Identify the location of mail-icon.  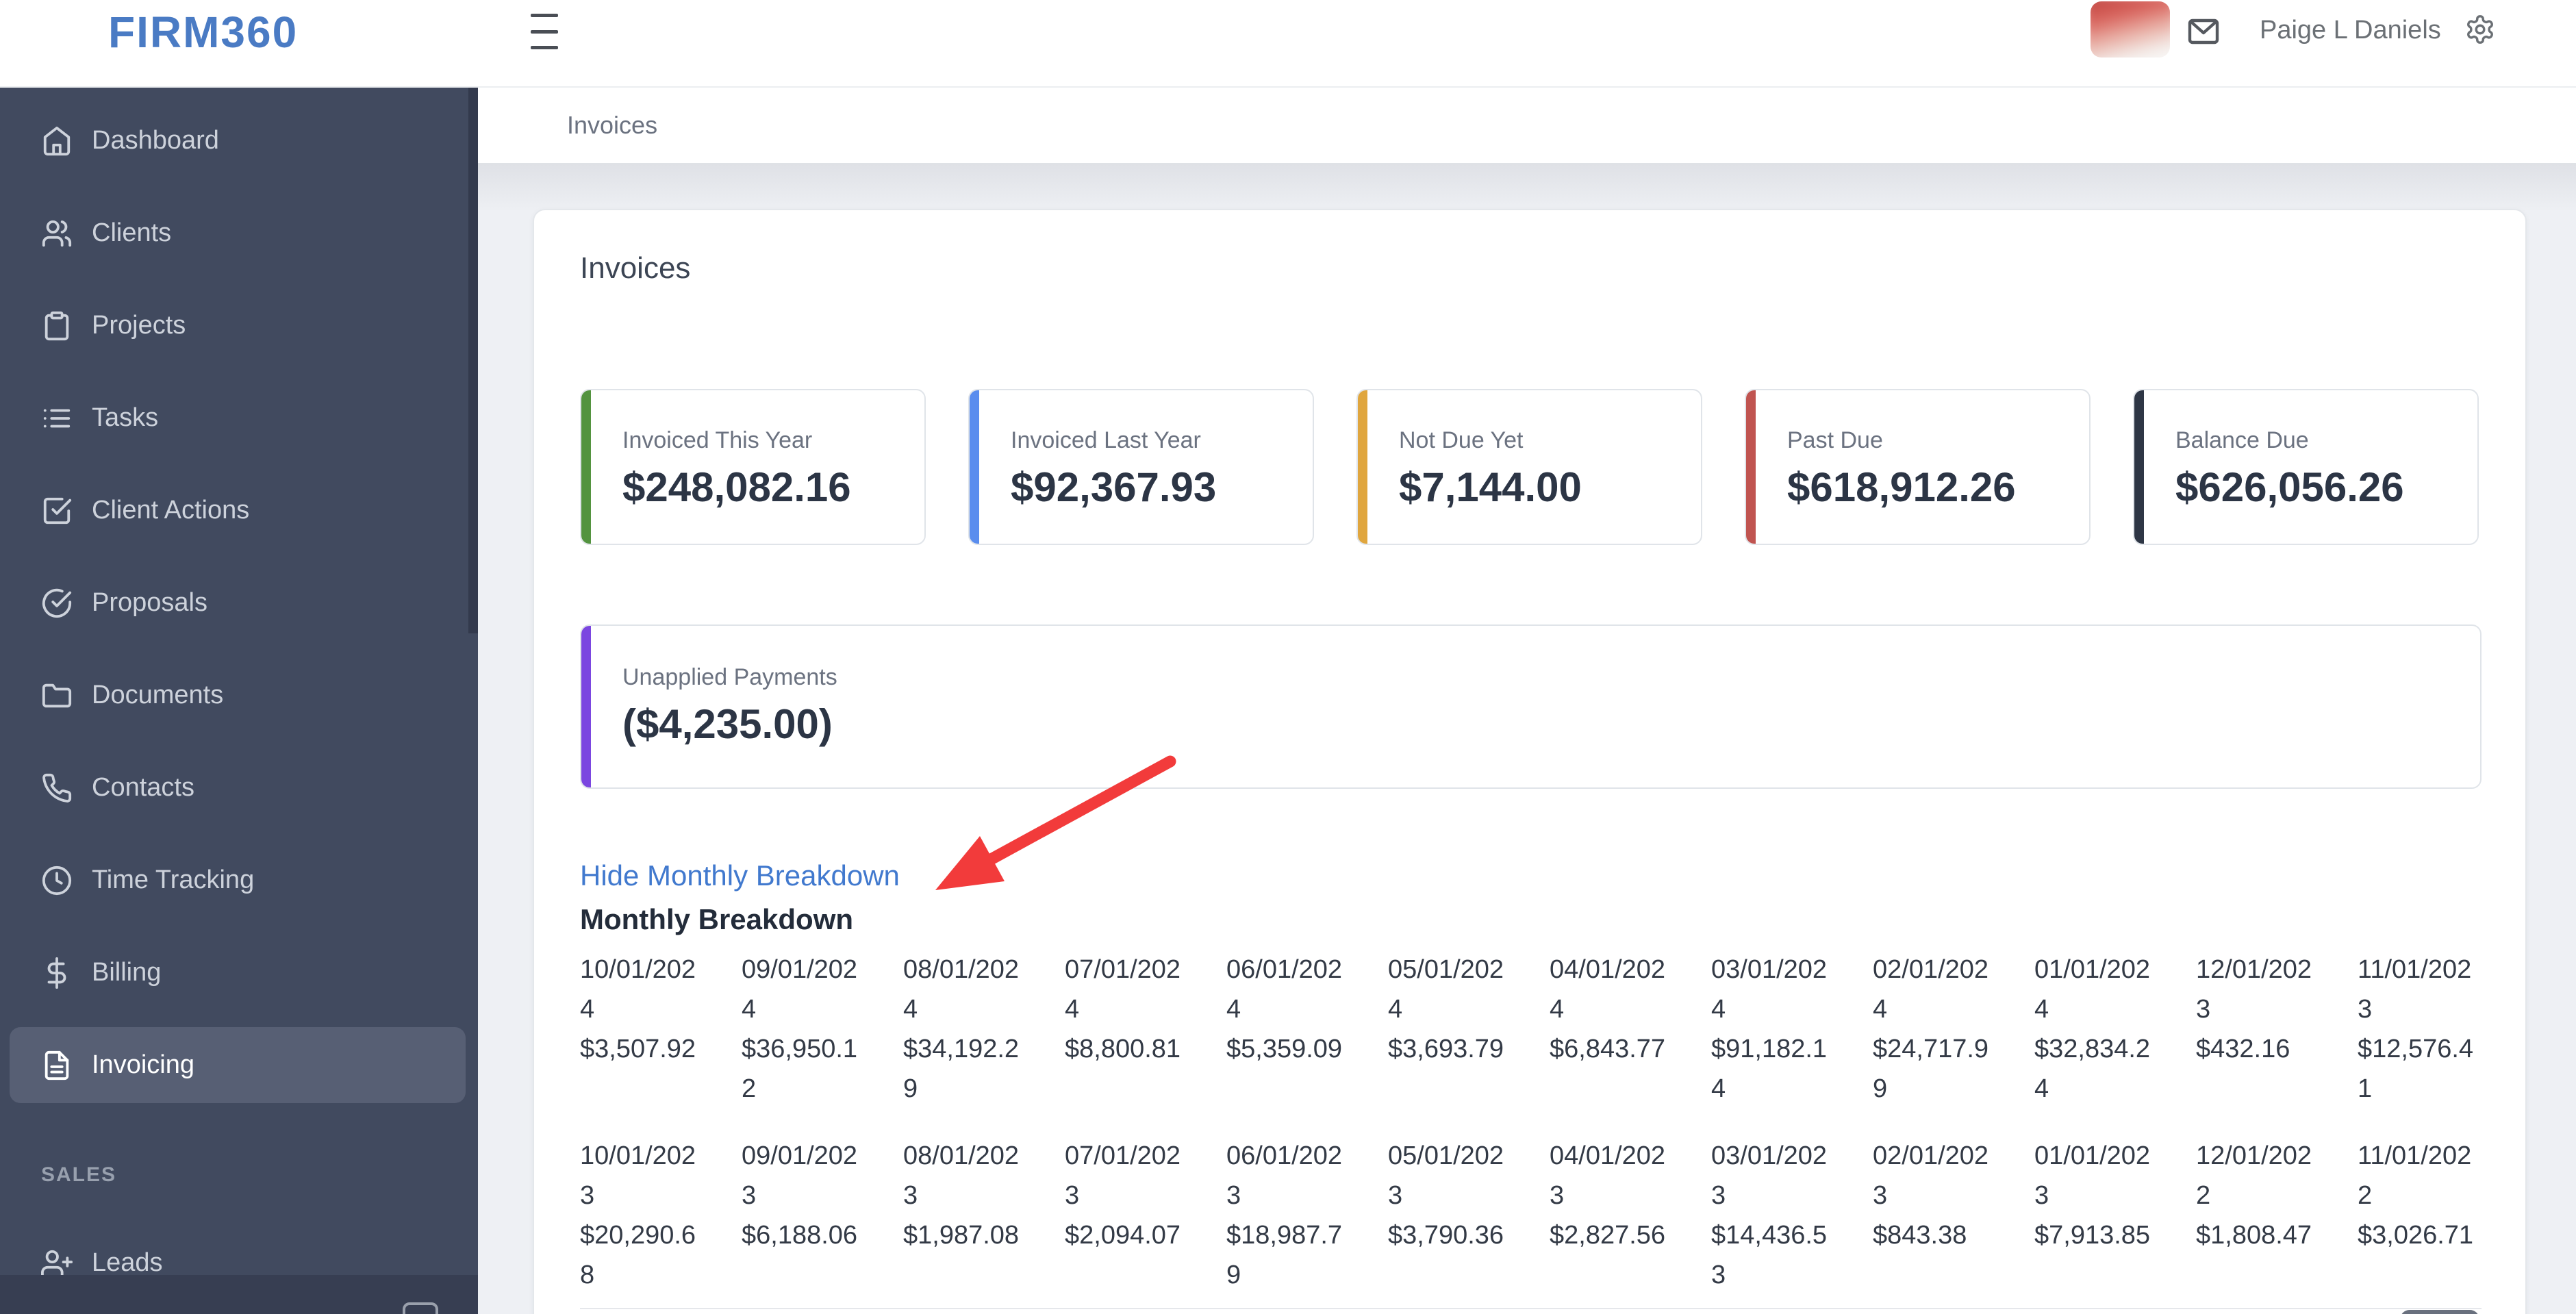
(2203, 31).